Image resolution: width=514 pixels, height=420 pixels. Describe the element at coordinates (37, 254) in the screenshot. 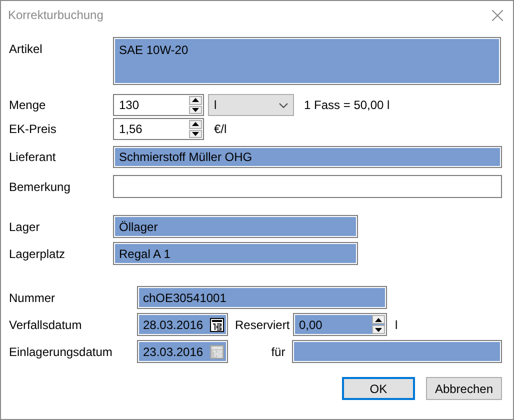

I see `field-label: Lagerplatz` at that location.